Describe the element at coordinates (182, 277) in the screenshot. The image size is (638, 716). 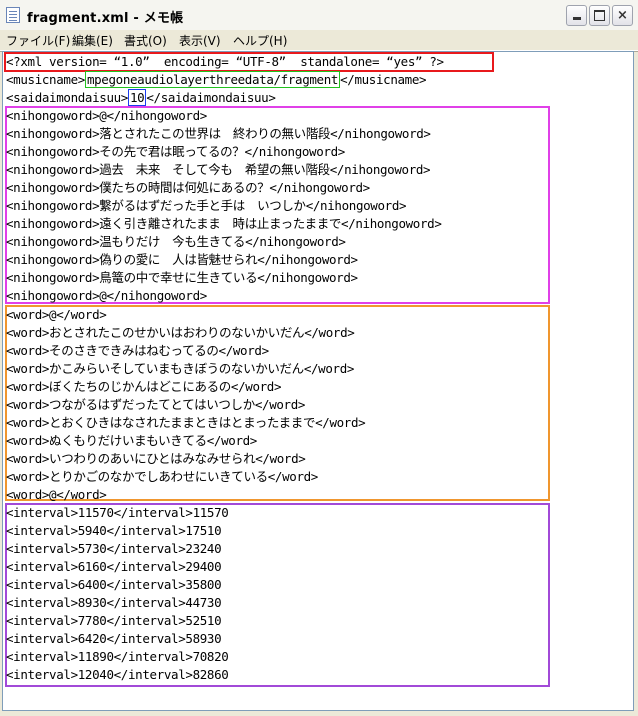
I see `nihongoword-line: <nihongoword>鳥篭の中で幸せに生きている</nihongoword>` at that location.